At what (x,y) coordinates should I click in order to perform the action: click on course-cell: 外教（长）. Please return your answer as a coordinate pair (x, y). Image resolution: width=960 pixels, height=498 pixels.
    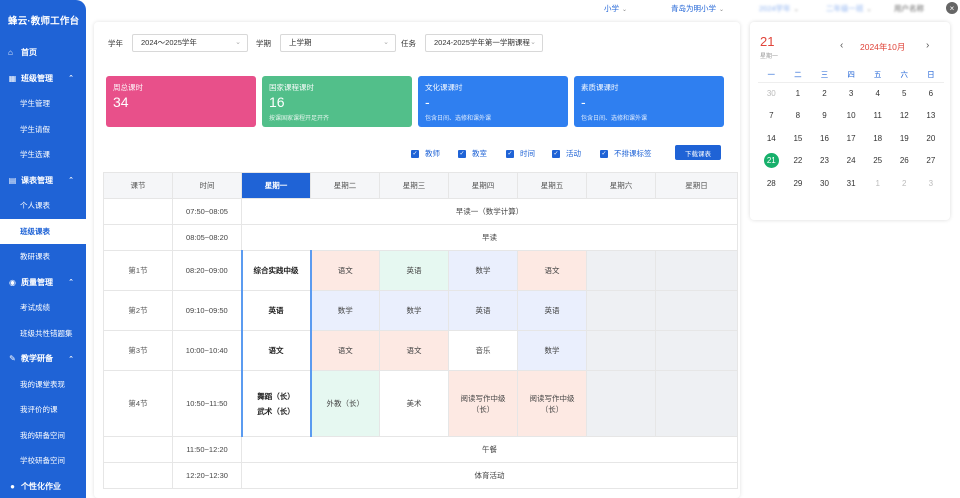
    Looking at the image, I should click on (345, 403).